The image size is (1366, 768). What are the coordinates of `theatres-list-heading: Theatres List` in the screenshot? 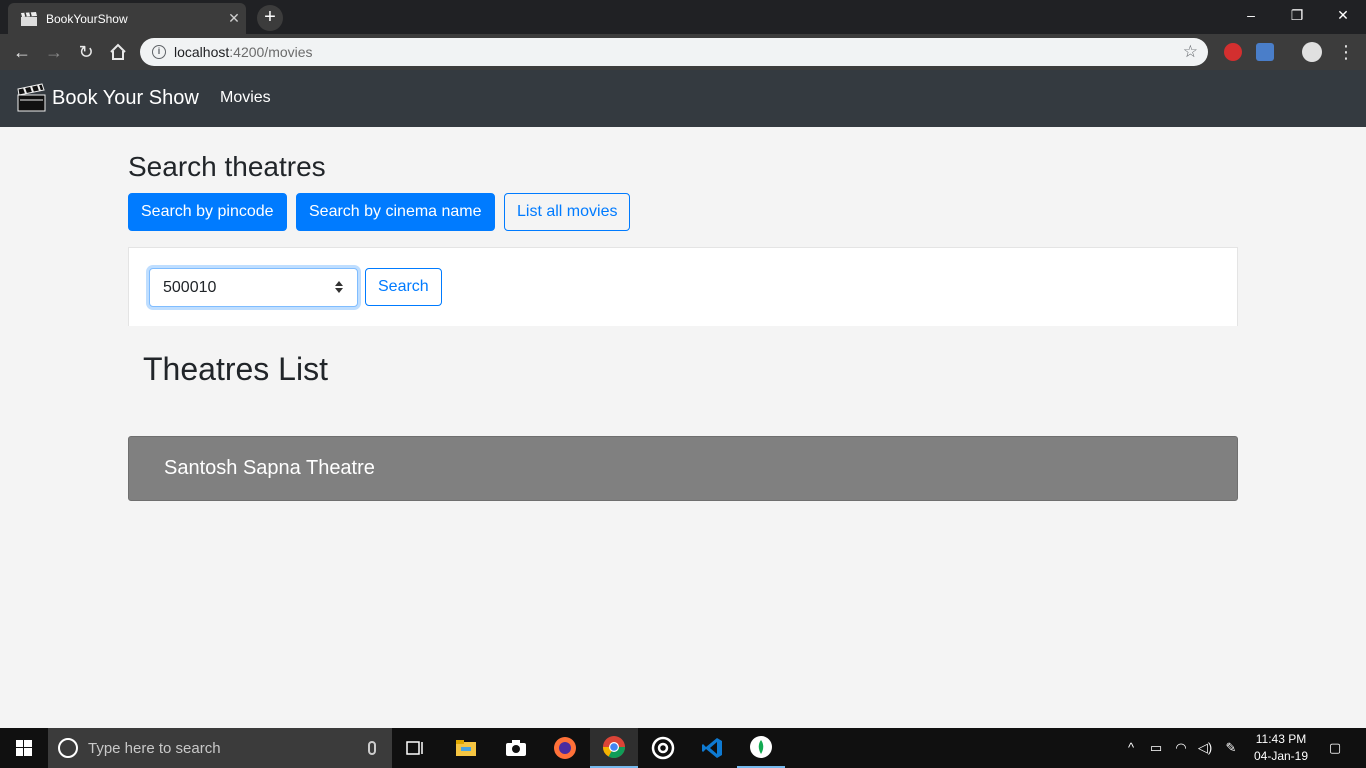 It's located at (235, 369).